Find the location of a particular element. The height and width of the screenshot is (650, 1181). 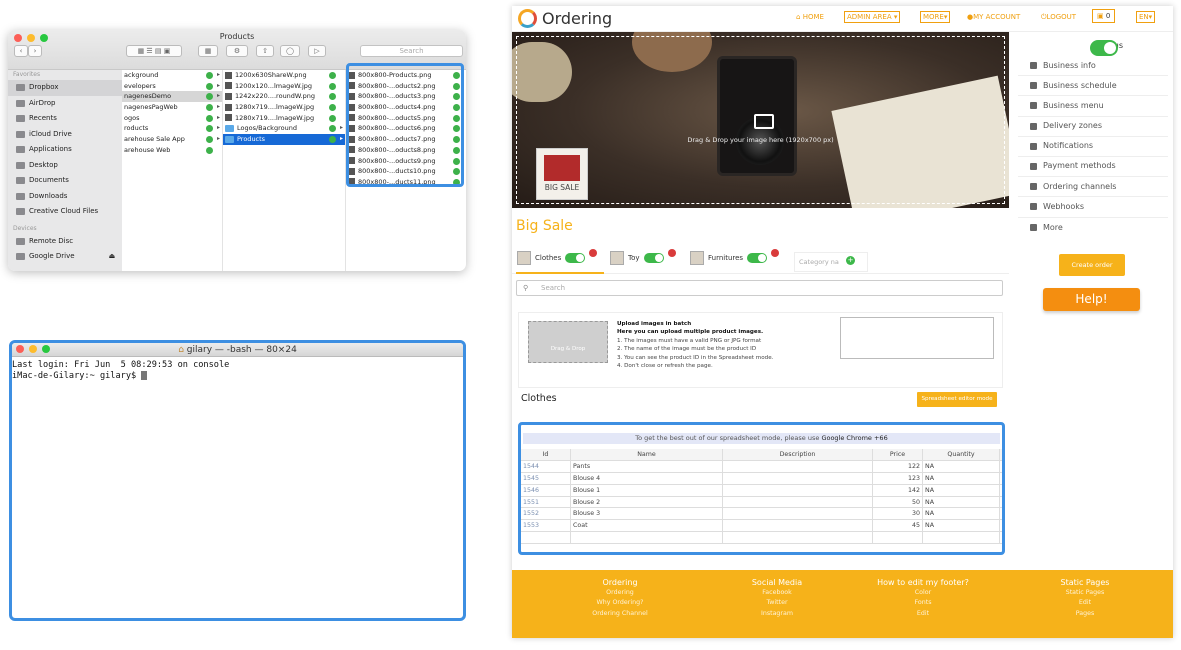

menu-business-menu: Business menu is located at coordinates (1093, 106).